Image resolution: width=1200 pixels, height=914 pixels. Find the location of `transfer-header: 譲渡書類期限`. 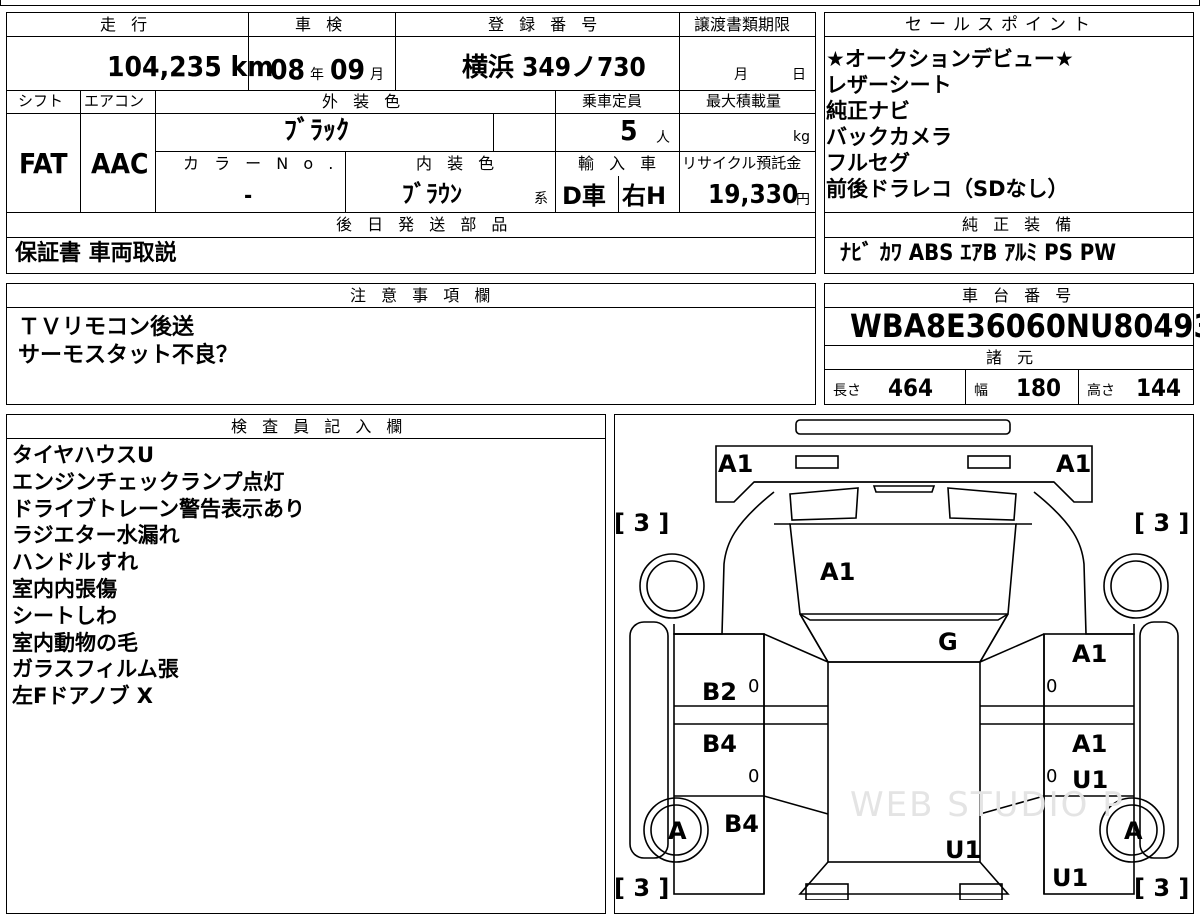

transfer-header: 譲渡書類期限 is located at coordinates (742, 24).